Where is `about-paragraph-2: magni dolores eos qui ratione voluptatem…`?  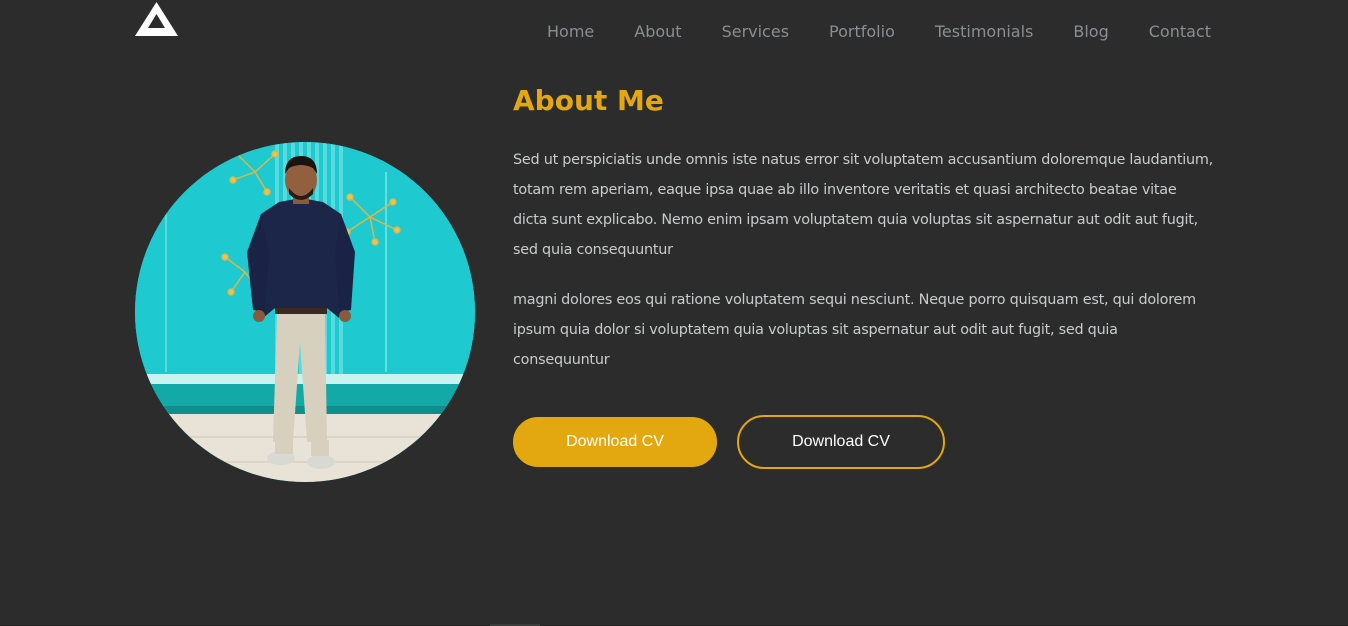
about-paragraph-2: magni dolores eos qui ratione voluptatem… is located at coordinates (854, 330).